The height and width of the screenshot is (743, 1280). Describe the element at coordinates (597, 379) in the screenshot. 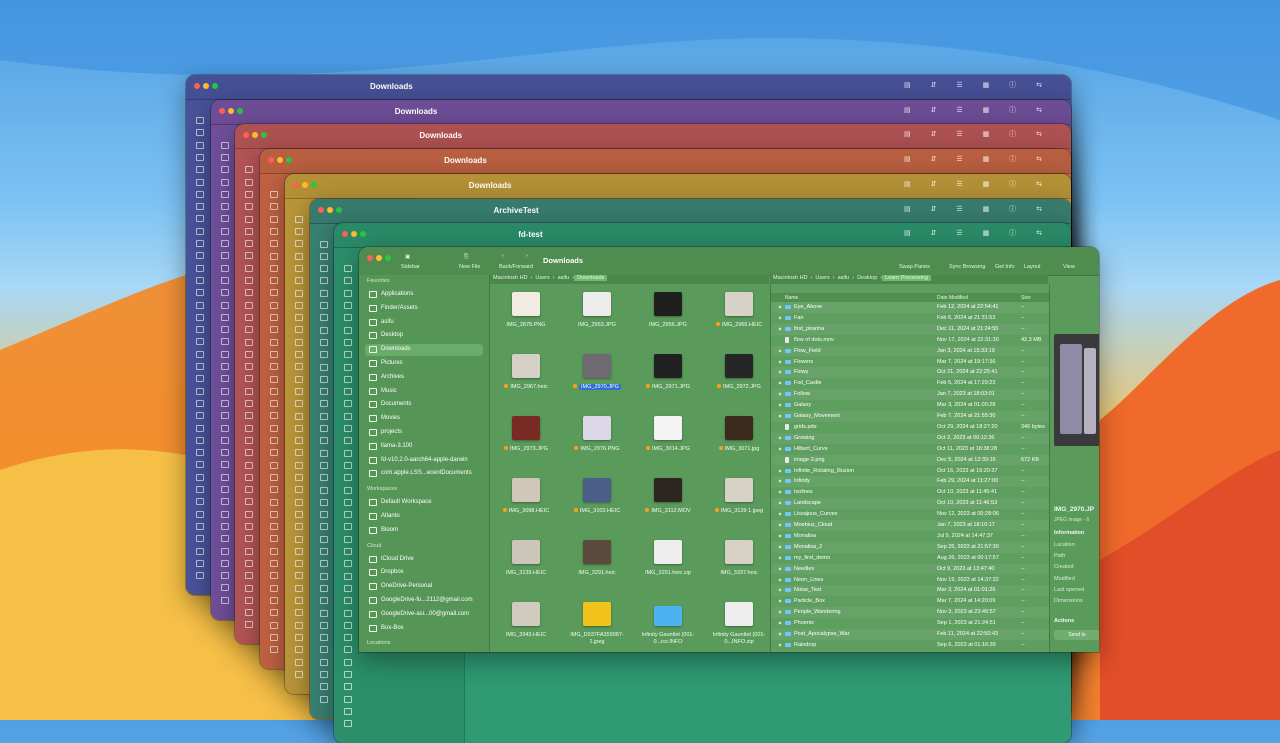

I see `file-item: IMG_2970.JPG` at that location.